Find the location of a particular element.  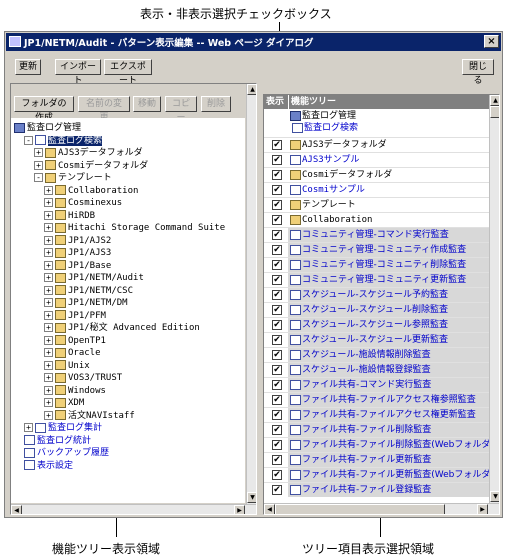

tree-item: + JP1/NETM/DM is located at coordinates (69, 303).